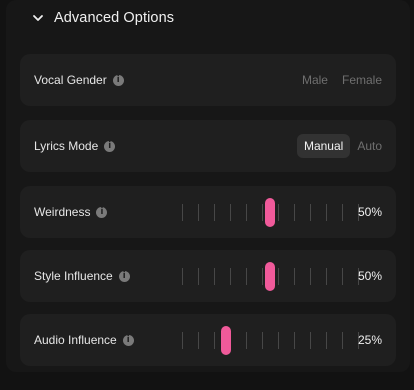 This screenshot has height=390, width=414. What do you see at coordinates (369, 146) in the screenshot?
I see `lyrics-mode-option-auto: Auto` at bounding box center [369, 146].